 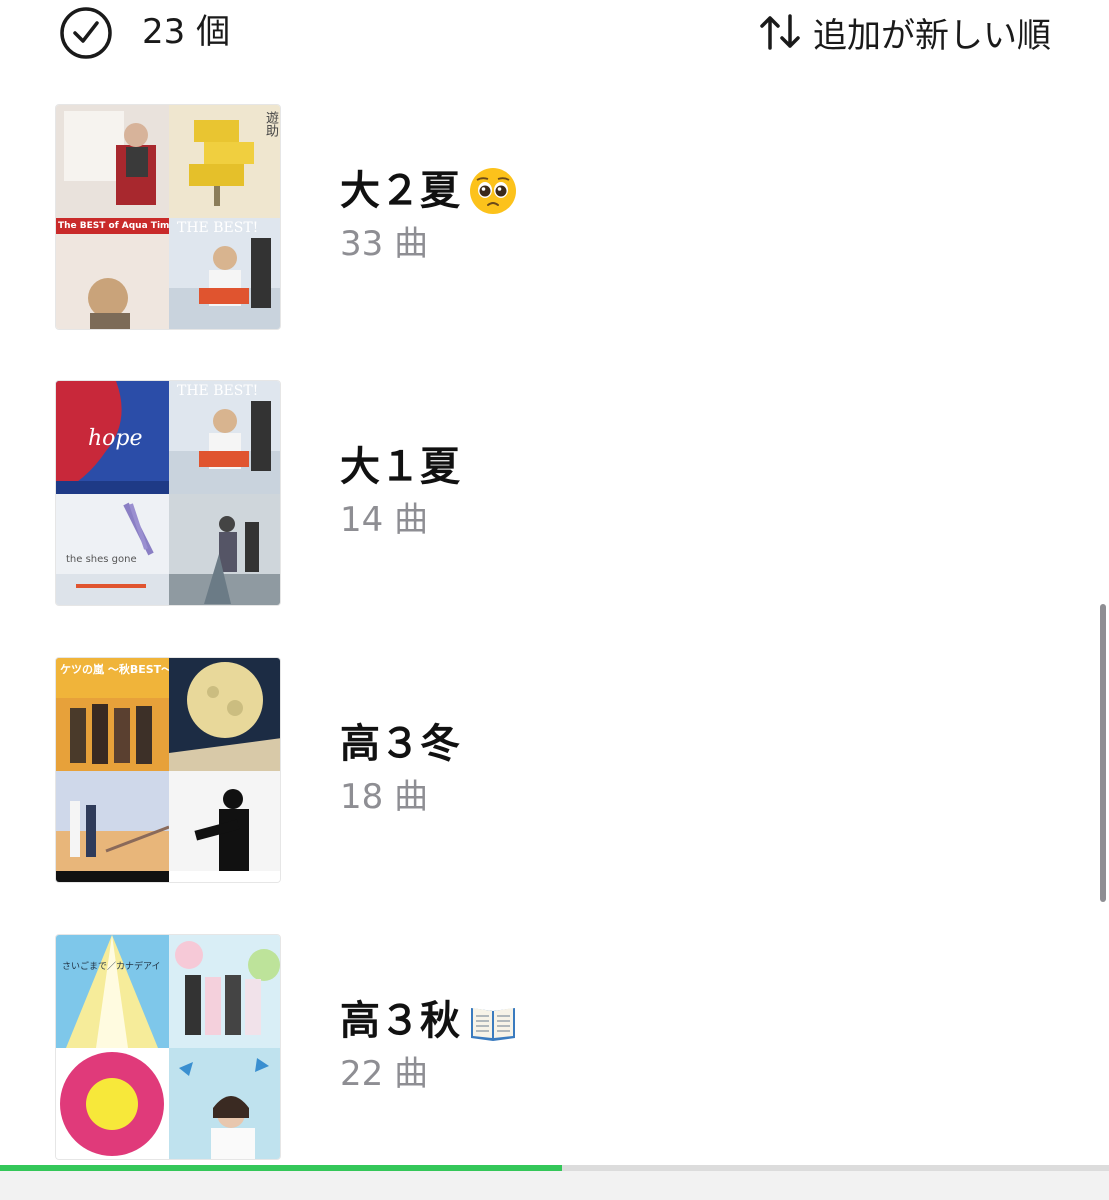 I want to click on playlist-artwork: 遊助 The BEST of Aqua Timez THE BEST!, so click(x=168, y=217).